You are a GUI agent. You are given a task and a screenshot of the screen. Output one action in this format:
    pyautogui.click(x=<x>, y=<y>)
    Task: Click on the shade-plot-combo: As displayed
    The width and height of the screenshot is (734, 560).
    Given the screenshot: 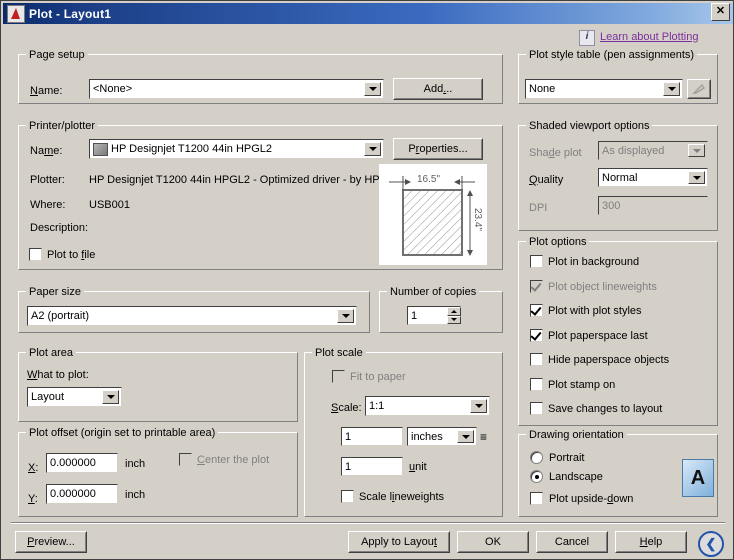 What is the action you would take?
    pyautogui.click(x=653, y=150)
    